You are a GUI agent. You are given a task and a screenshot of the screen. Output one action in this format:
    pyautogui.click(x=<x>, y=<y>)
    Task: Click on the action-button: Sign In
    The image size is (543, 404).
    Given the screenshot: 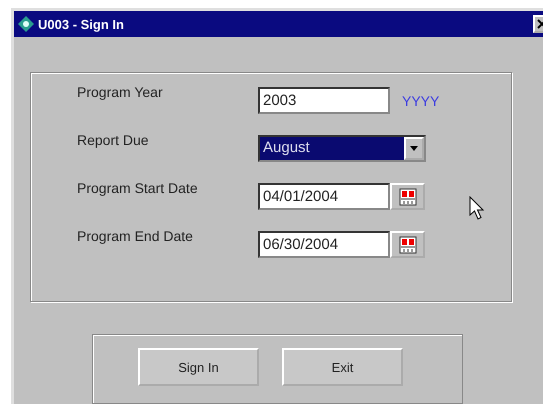 What is the action you would take?
    pyautogui.click(x=198, y=367)
    